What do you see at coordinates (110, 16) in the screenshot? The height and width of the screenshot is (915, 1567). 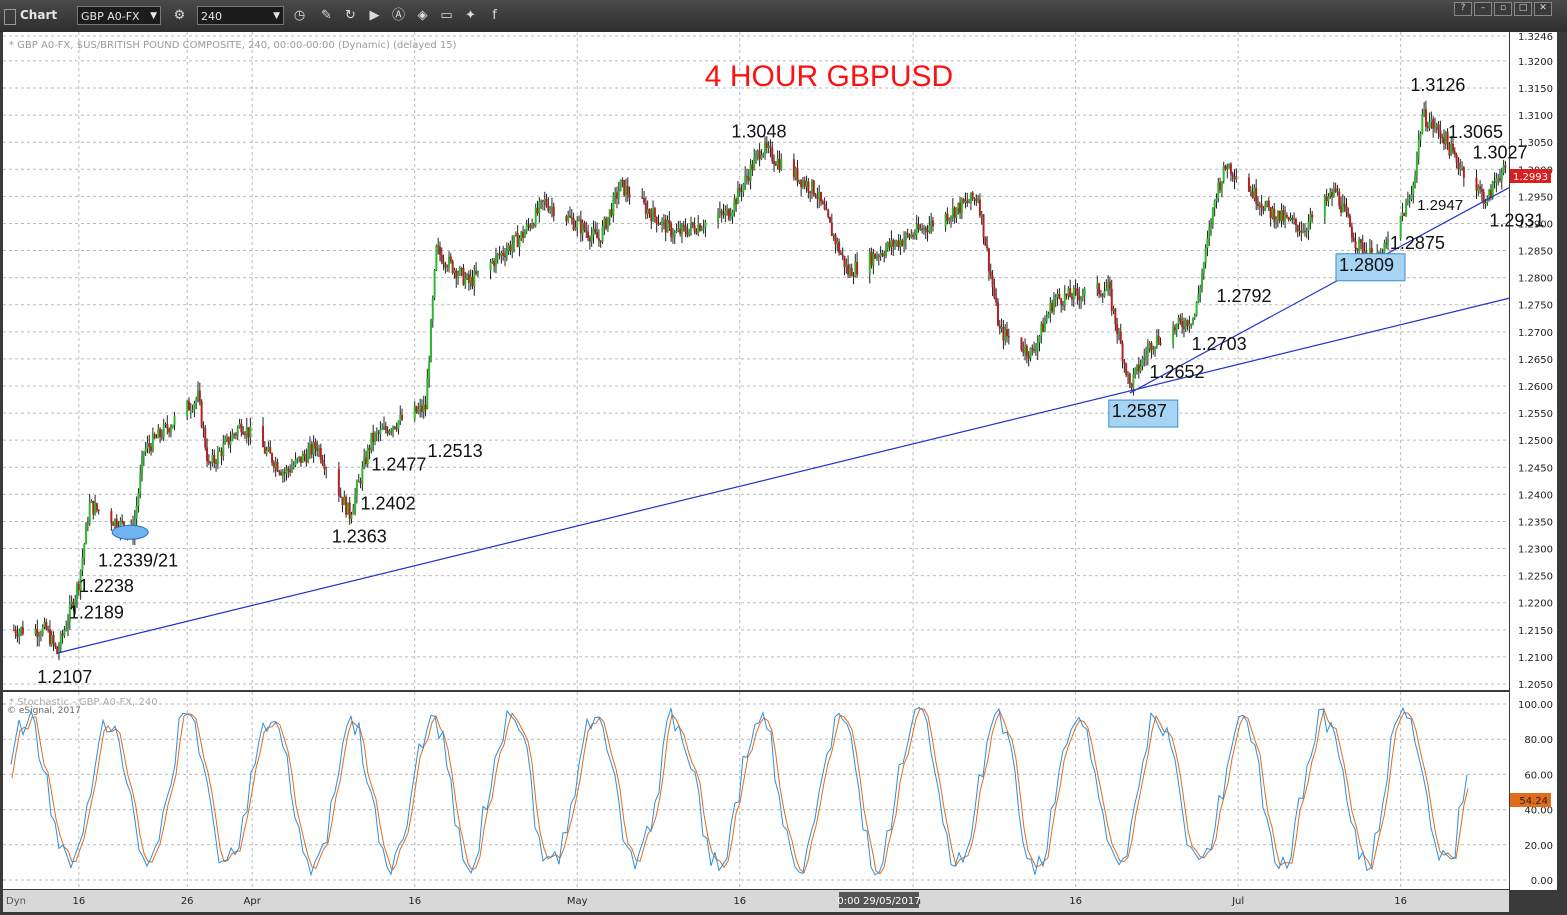 I see `symbol-value: GBP A0-FX` at bounding box center [110, 16].